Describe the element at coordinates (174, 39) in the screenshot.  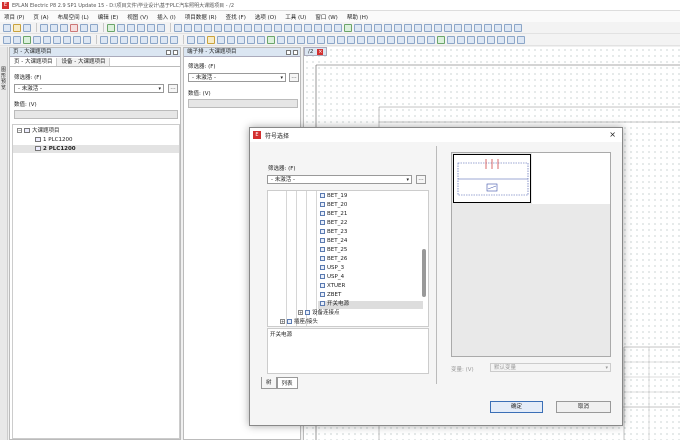
I see `close-page-icon` at that location.